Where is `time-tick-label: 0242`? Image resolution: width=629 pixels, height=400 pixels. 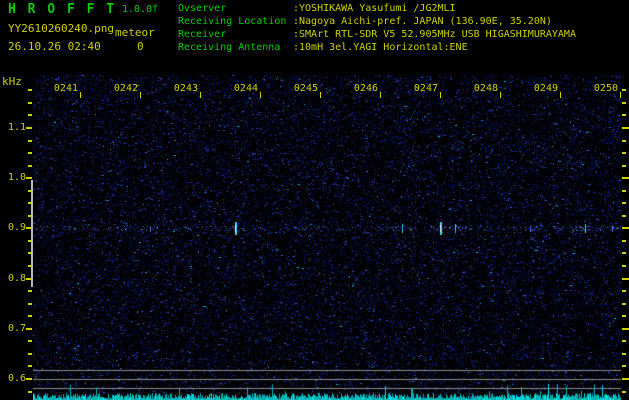 time-tick-label: 0242 is located at coordinates (125, 88).